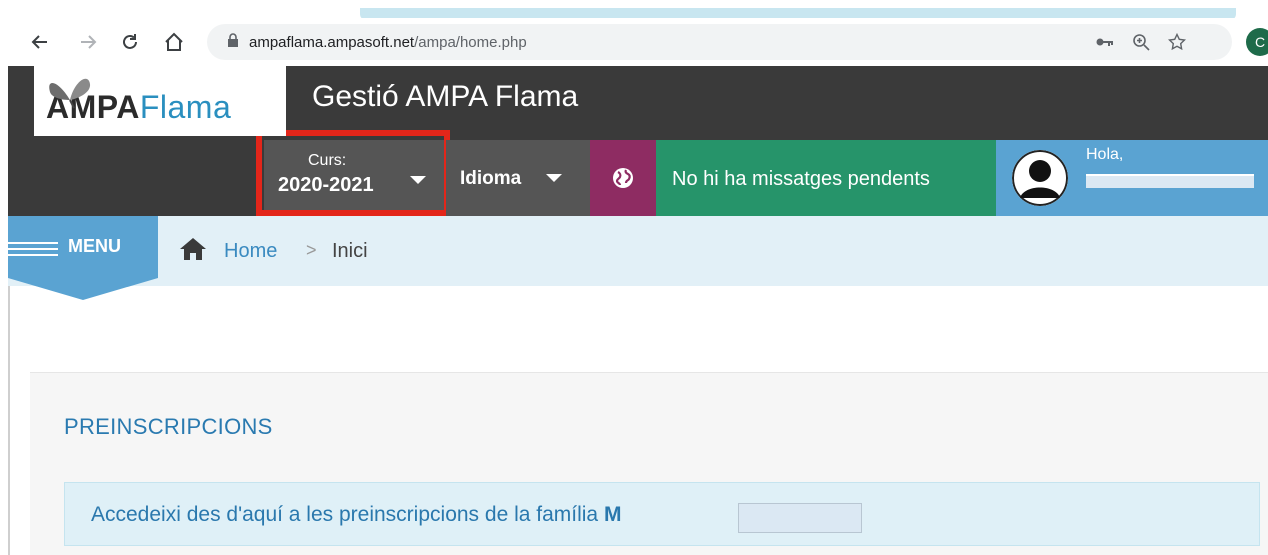  I want to click on home-browser-icon, so click(174, 42).